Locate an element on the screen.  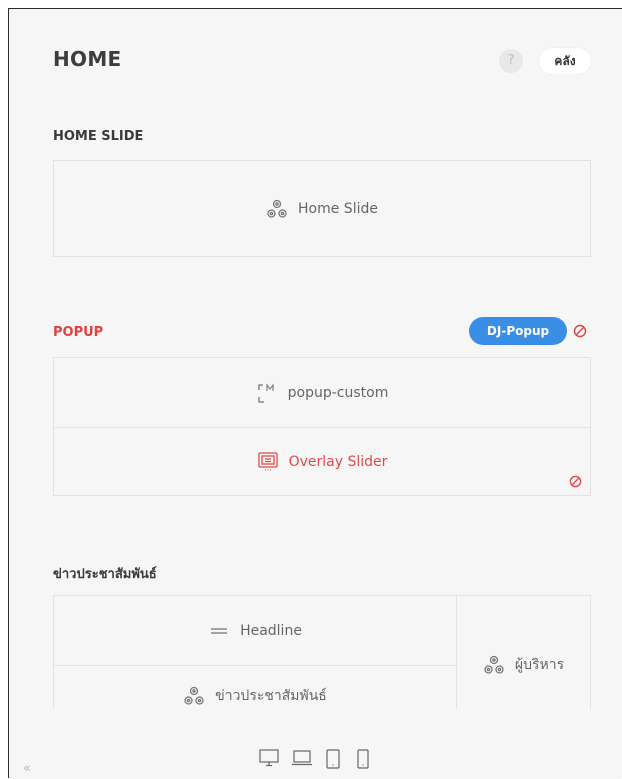
custom-module-icon is located at coordinates (265, 392).